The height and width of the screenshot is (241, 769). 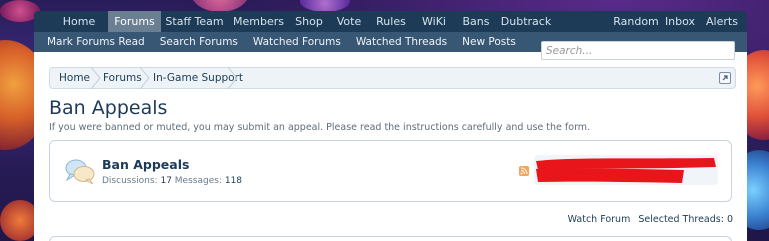 What do you see at coordinates (685, 219) in the screenshot?
I see `selected-threads: Selected Threads: 0` at bounding box center [685, 219].